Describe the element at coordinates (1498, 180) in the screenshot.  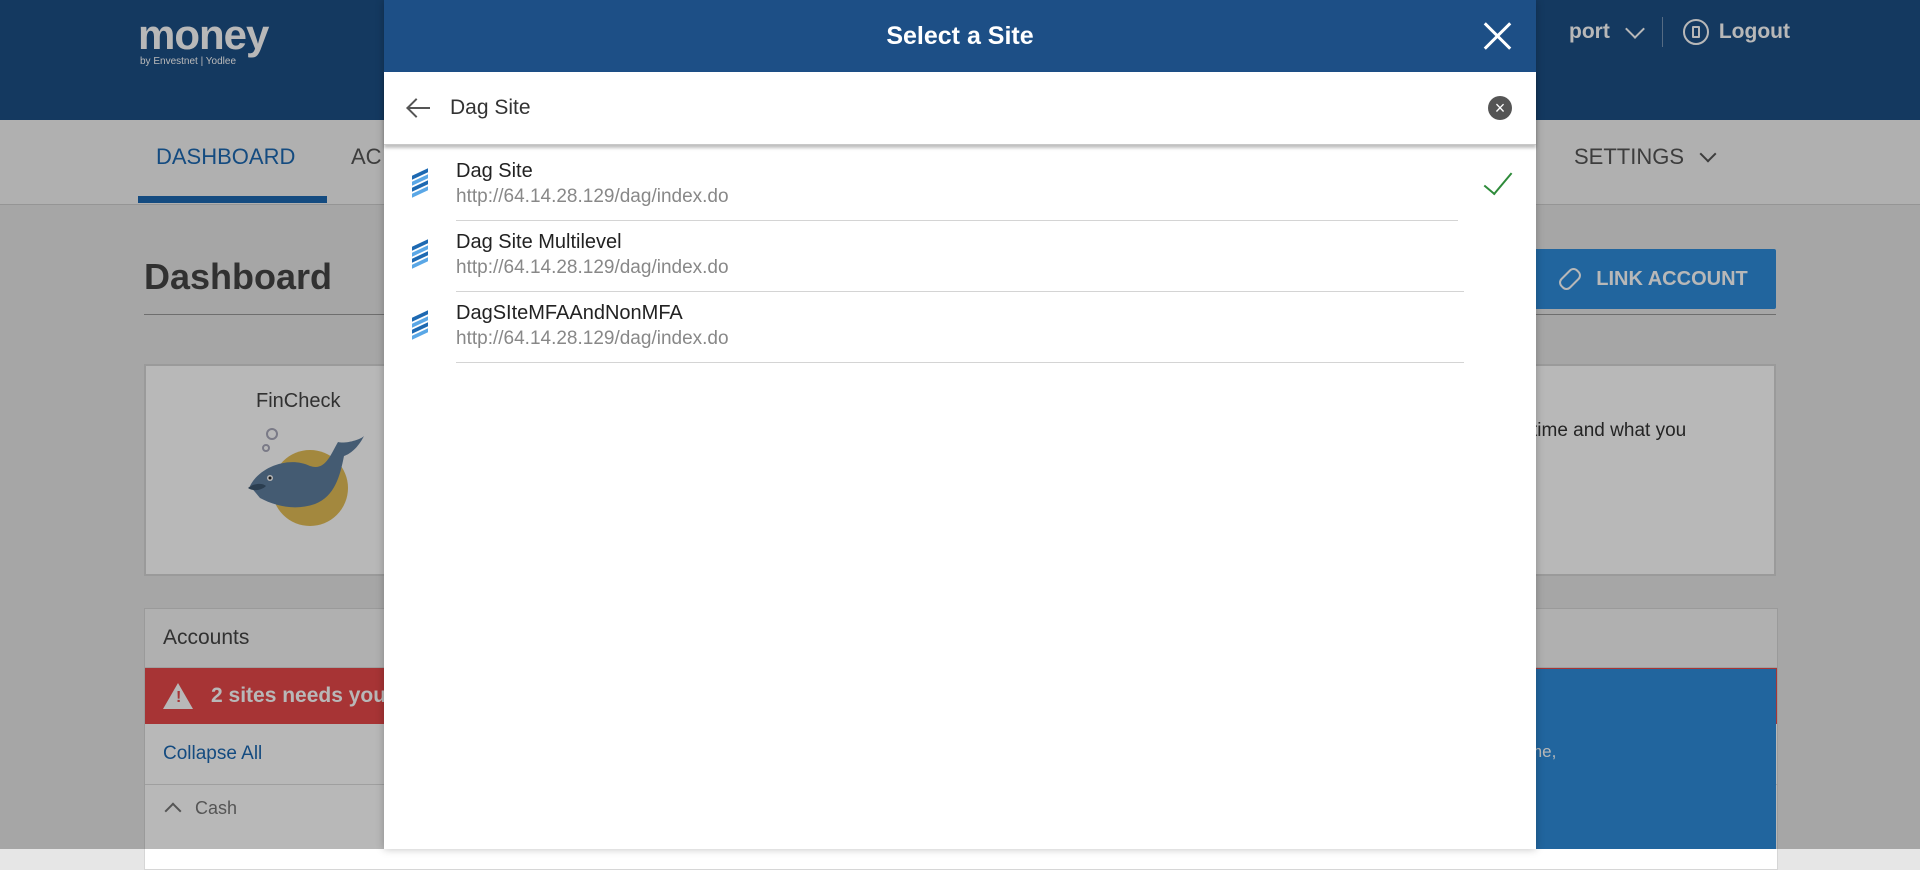
I see `checkmark-icon` at that location.